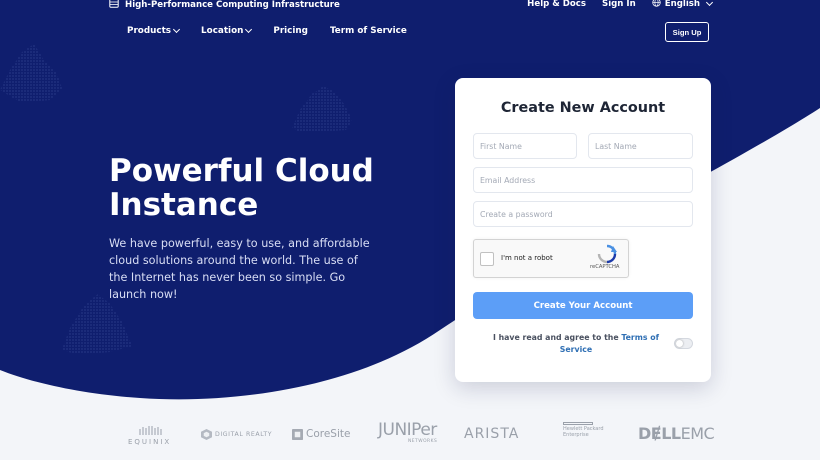  Describe the element at coordinates (114, 5) in the screenshot. I see `server-icon` at that location.